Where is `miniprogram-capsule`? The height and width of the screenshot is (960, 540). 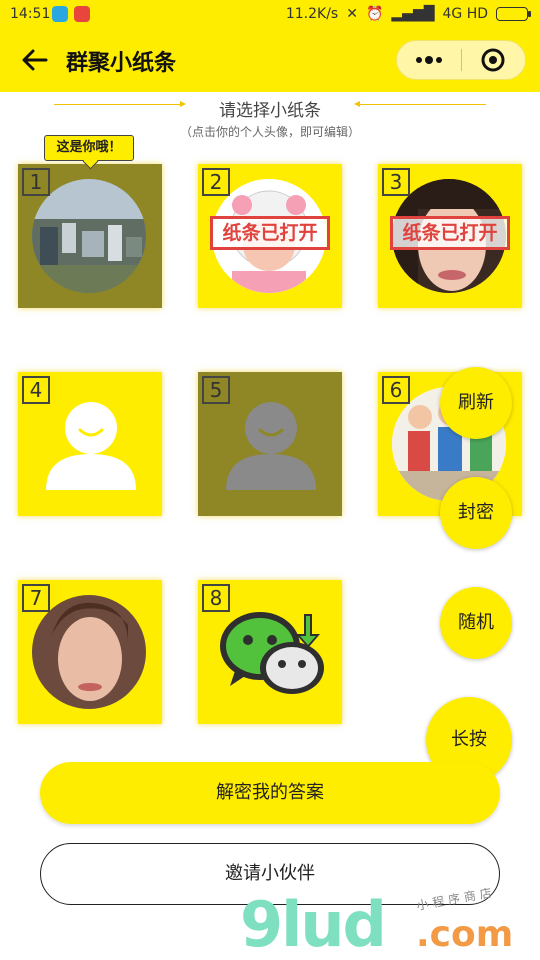 miniprogram-capsule is located at coordinates (461, 60).